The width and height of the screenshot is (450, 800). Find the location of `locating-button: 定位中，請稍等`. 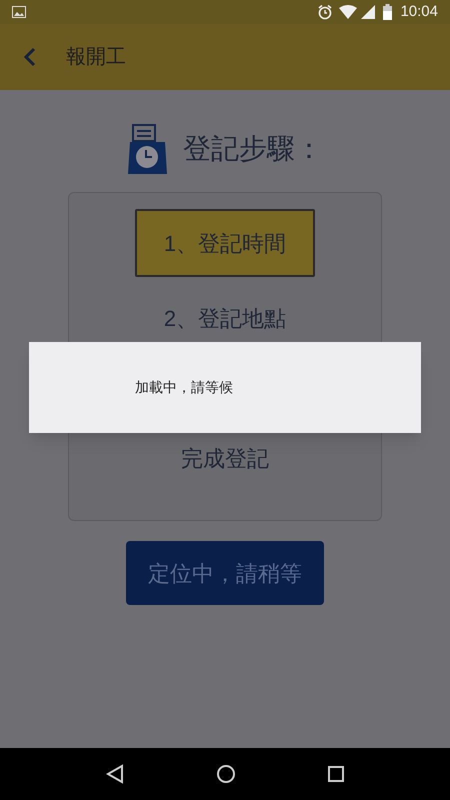

locating-button: 定位中，請稍等 is located at coordinates (225, 573).